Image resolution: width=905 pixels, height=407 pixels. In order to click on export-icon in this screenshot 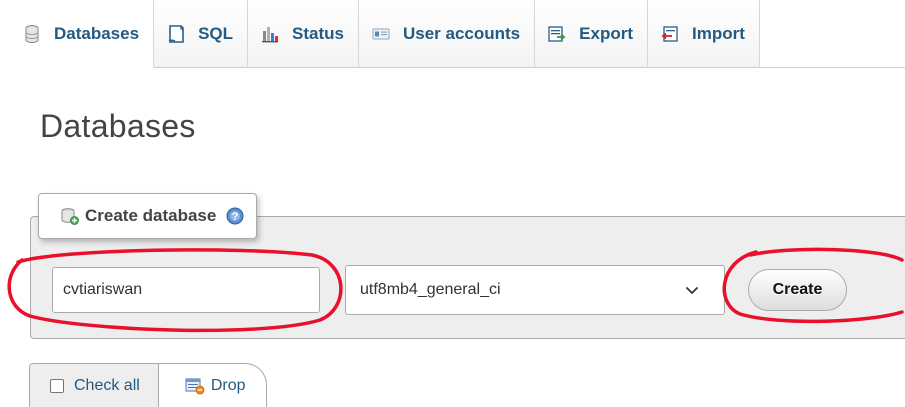, I will do `click(557, 34)`.